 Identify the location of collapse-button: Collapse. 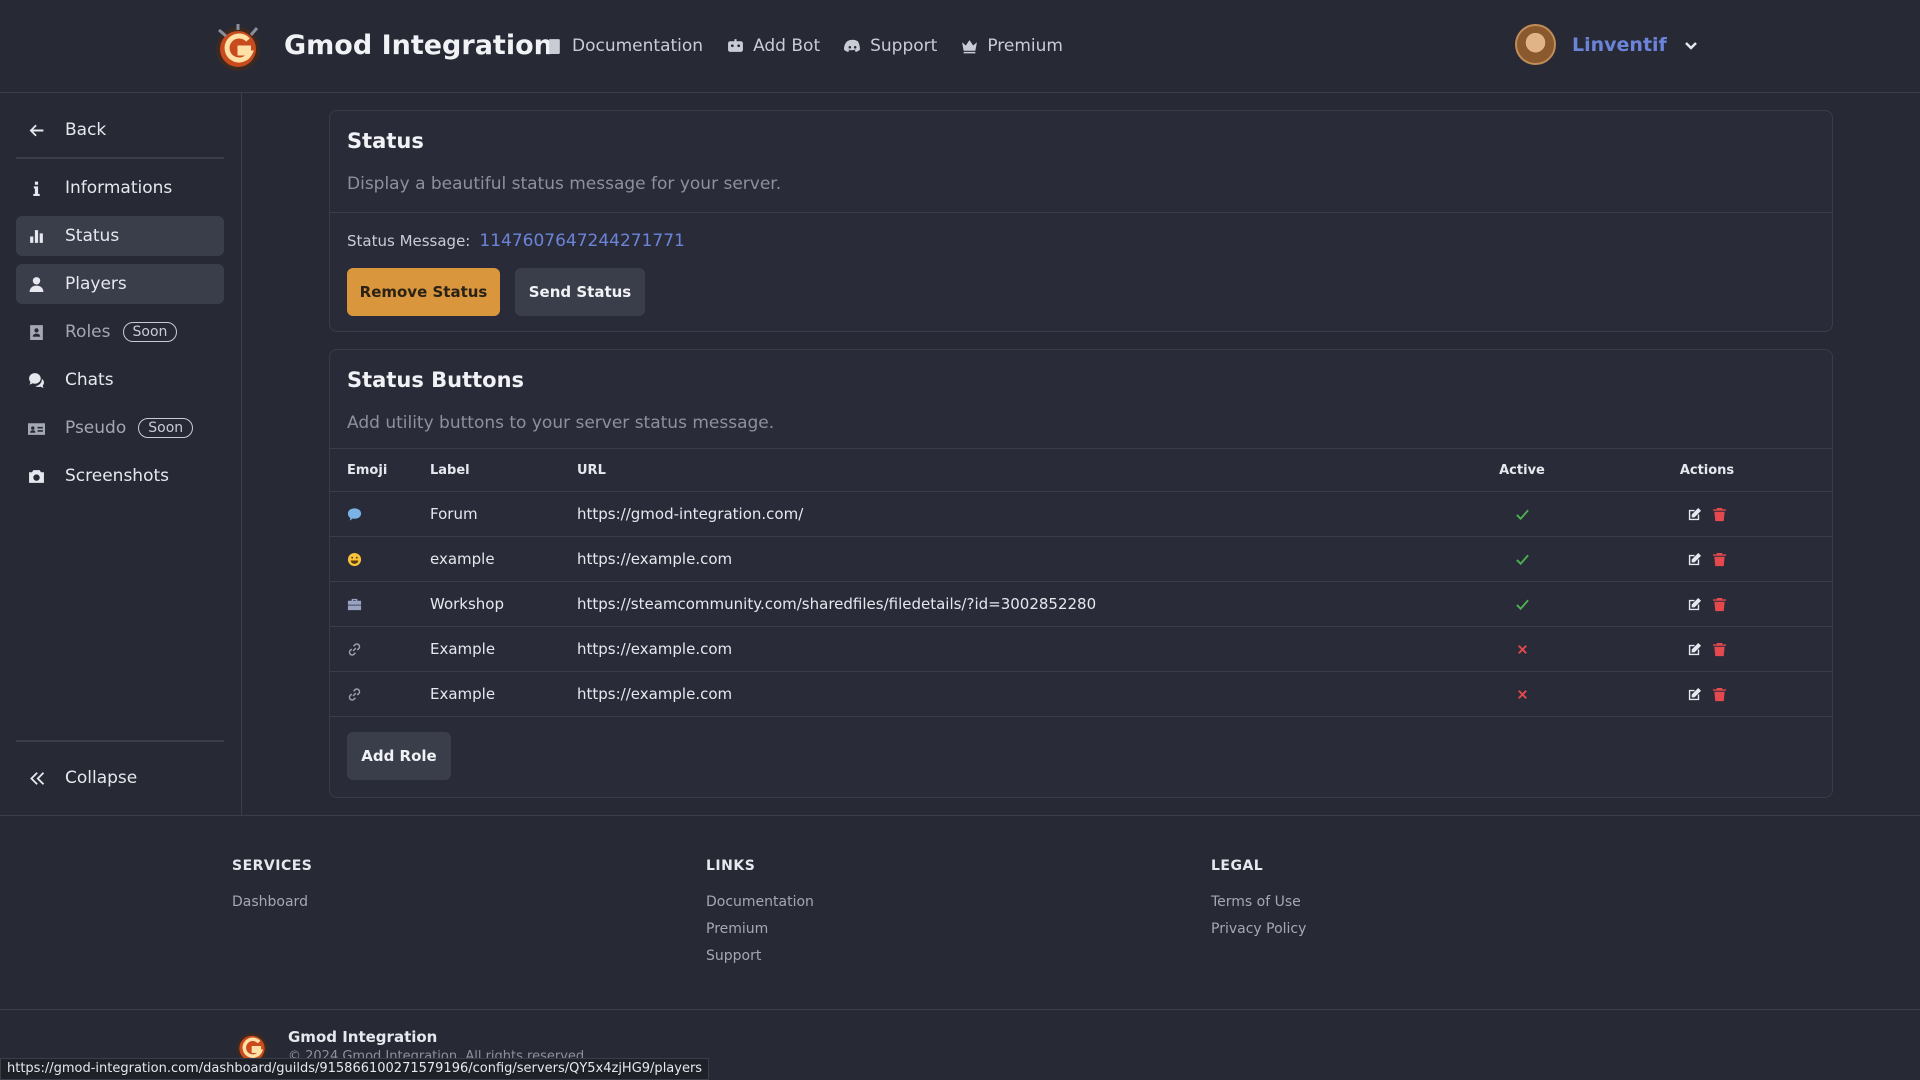
(120, 778).